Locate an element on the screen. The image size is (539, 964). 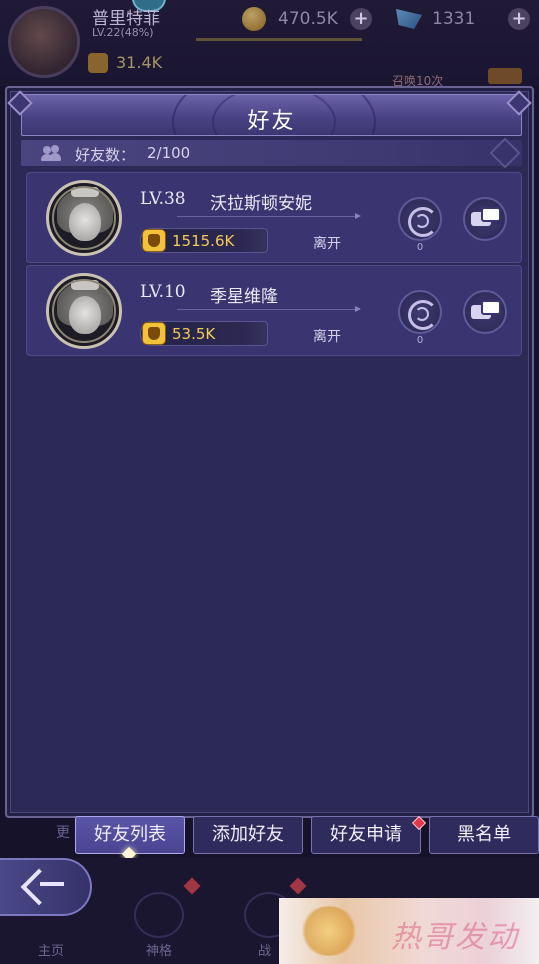
ad-text: 热哥发动 is located at coordinates (455, 937).